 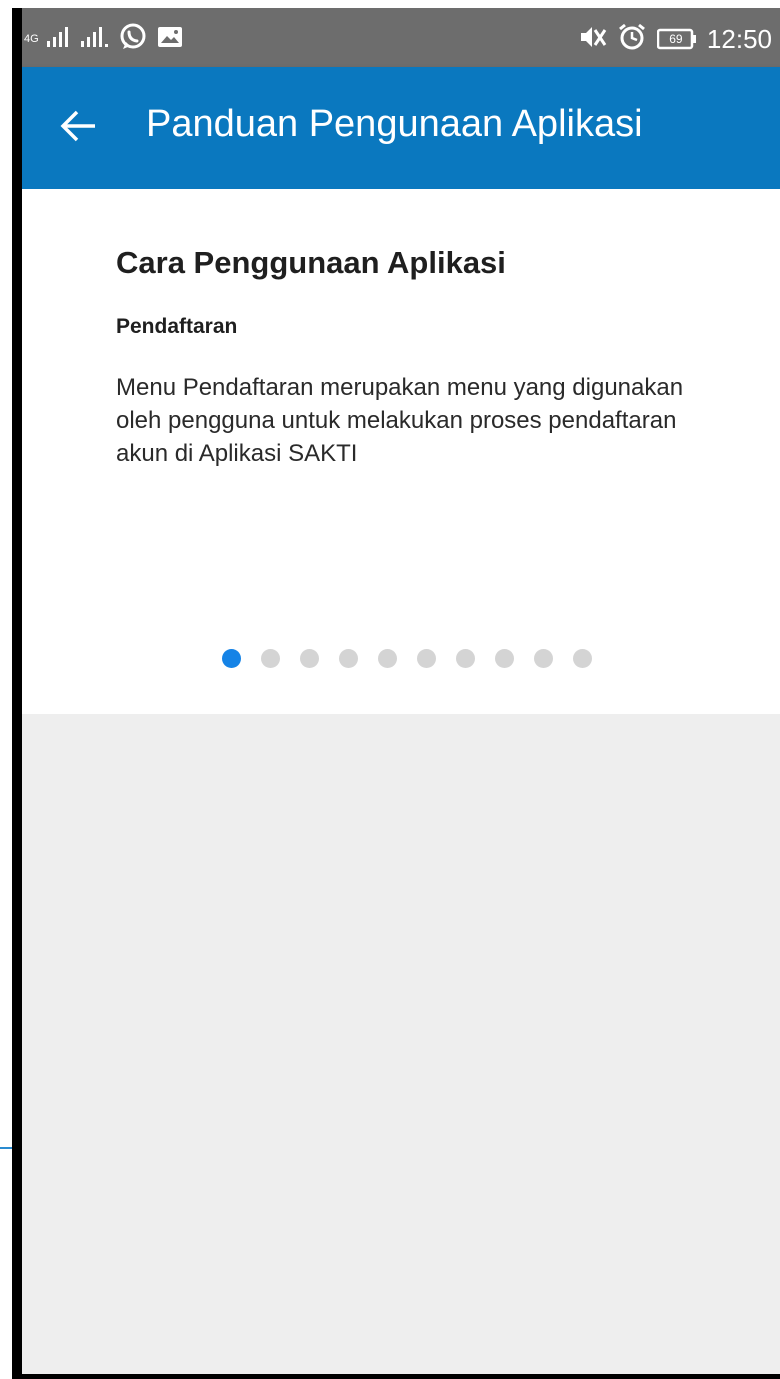 I want to click on guide-title: Cara Penggunaan Aplikasi, so click(x=311, y=262).